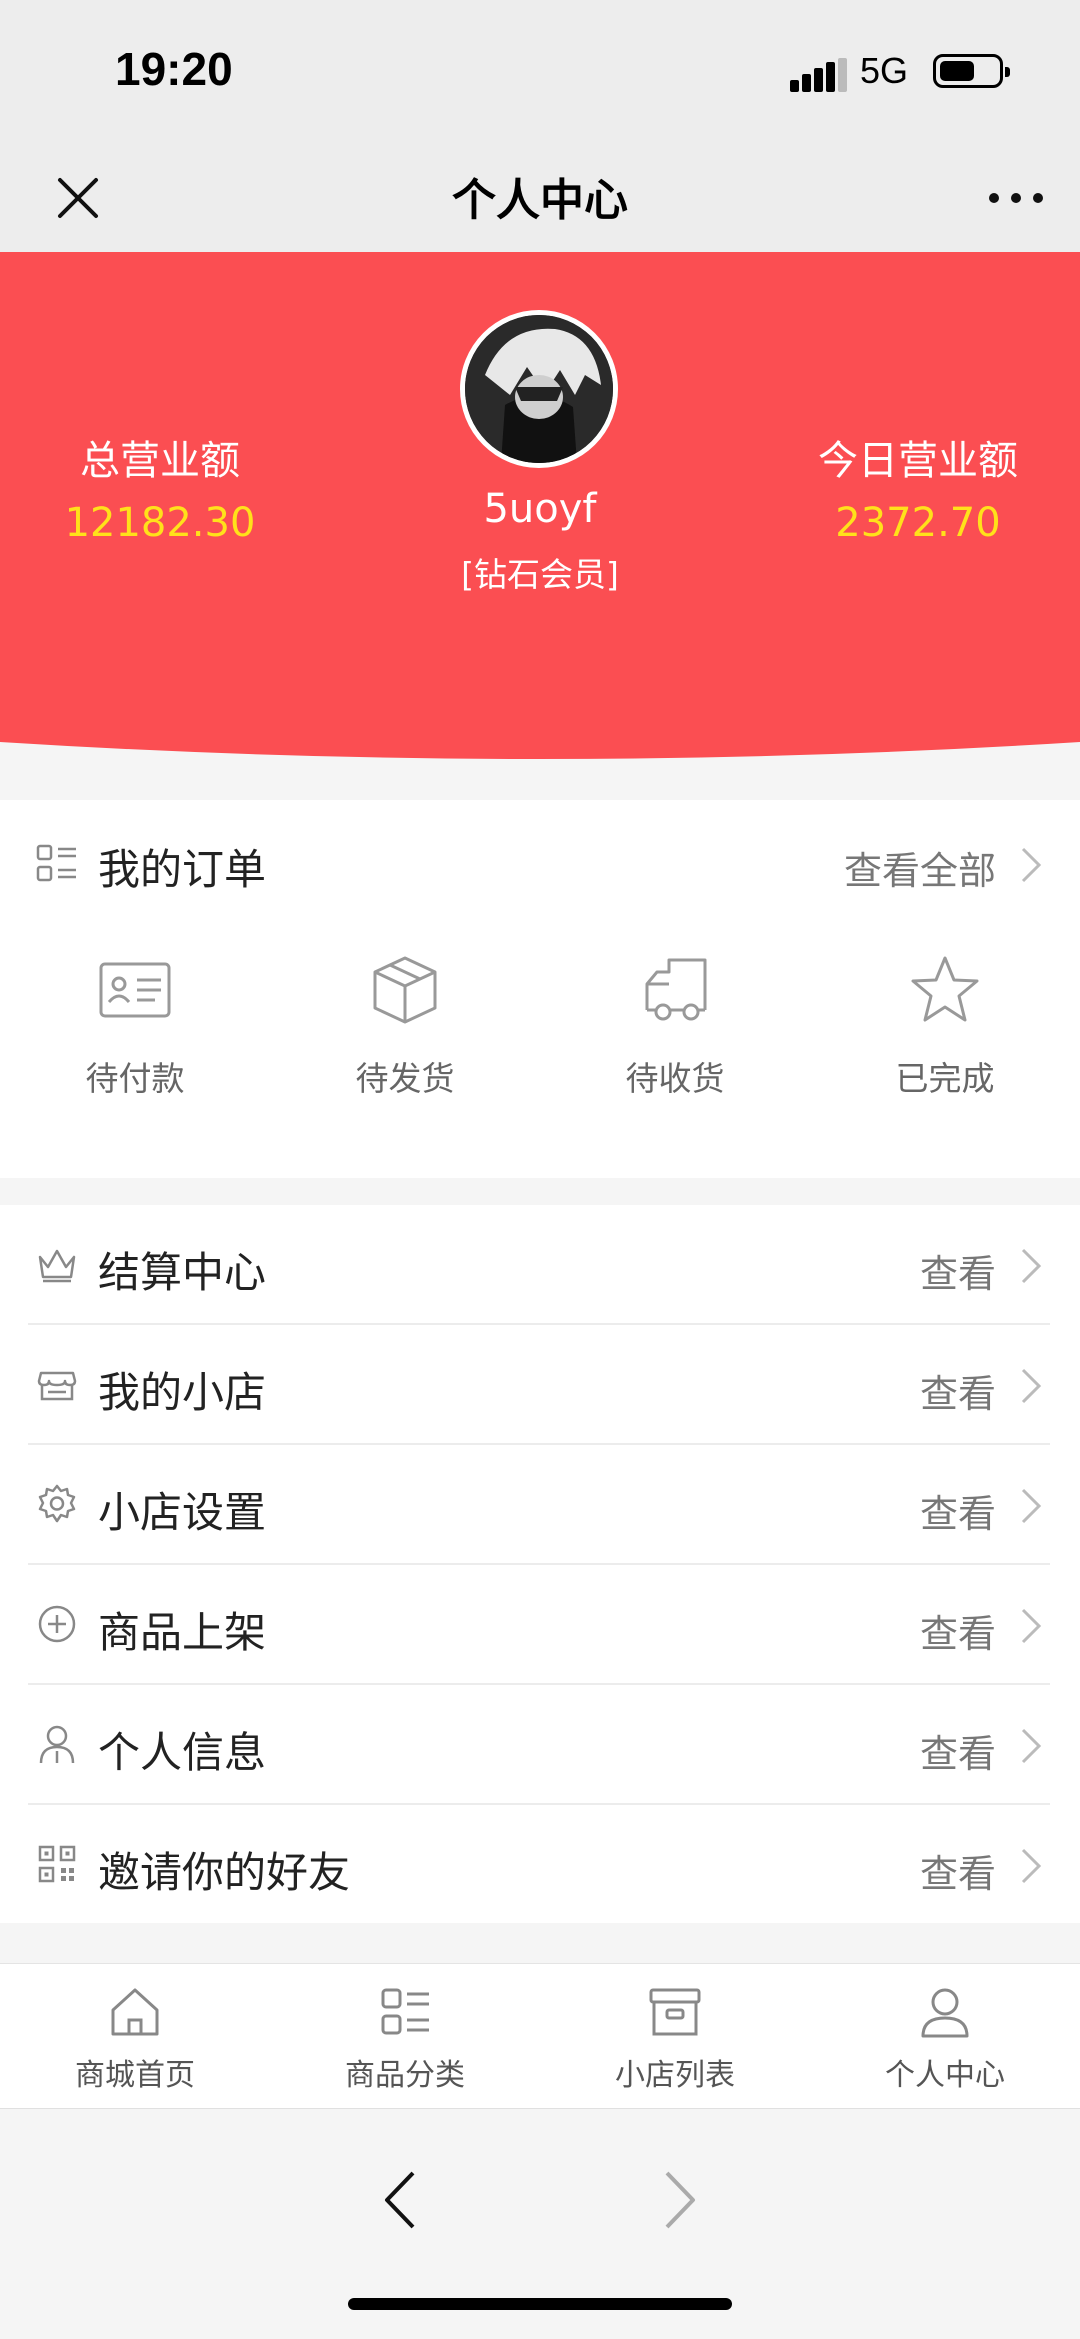 The height and width of the screenshot is (2339, 1080). What do you see at coordinates (182, 1752) in the screenshot?
I see `menu-item-label: 个人信息` at bounding box center [182, 1752].